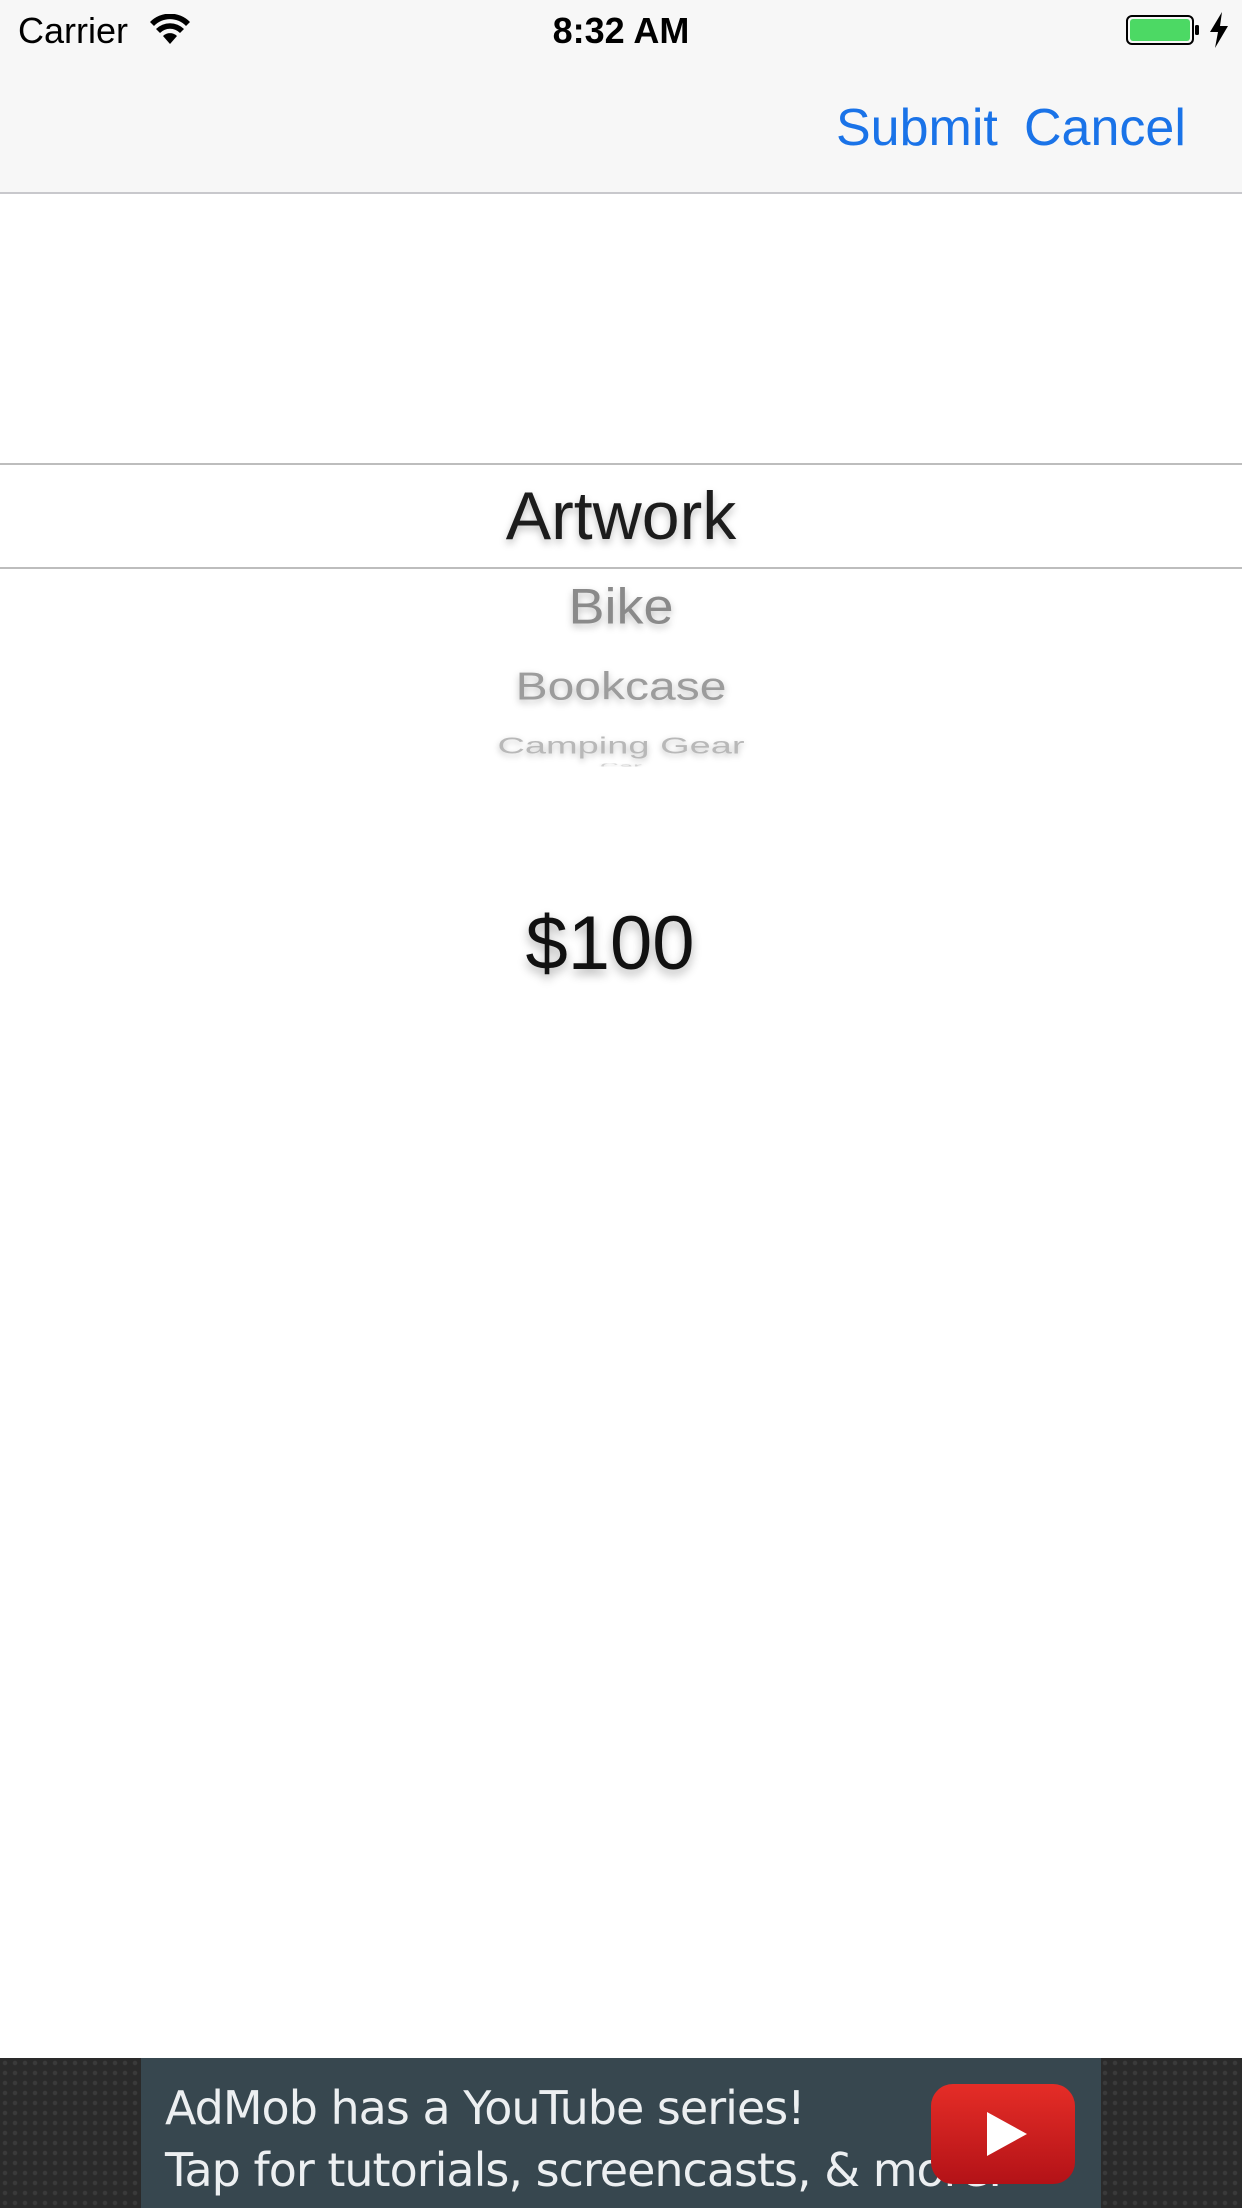 The height and width of the screenshot is (2208, 1242). Describe the element at coordinates (621, 765) in the screenshot. I see `picker-item: Car` at that location.